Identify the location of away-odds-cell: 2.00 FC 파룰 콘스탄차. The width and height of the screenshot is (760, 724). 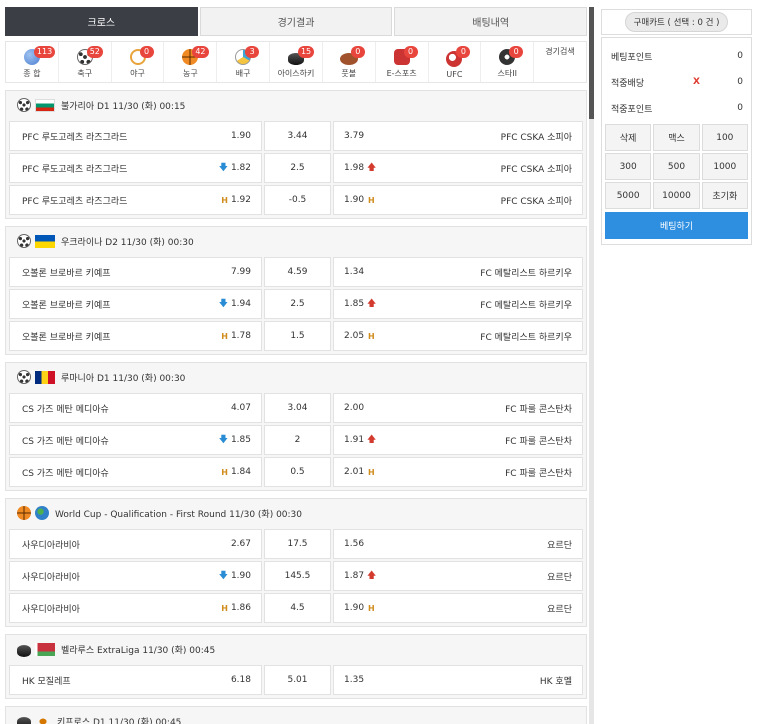
(458, 408).